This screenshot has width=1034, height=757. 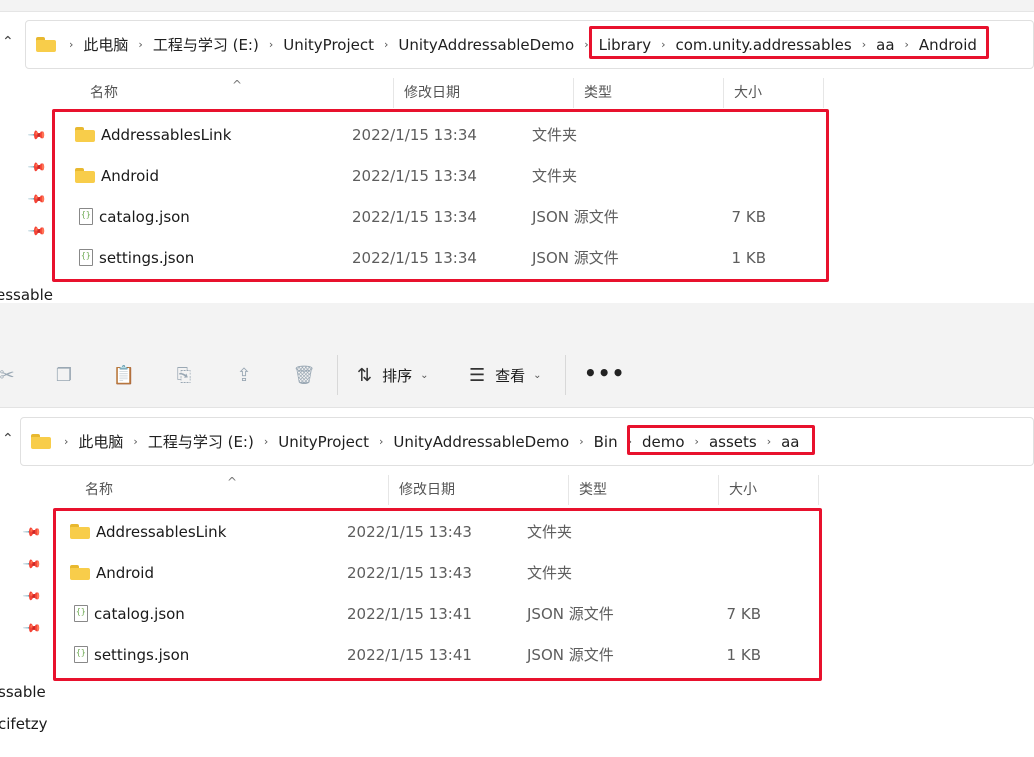 What do you see at coordinates (409, 531) in the screenshot?
I see `file-row: AddressablesLink 2022/1/15 13:43 文件夹` at bounding box center [409, 531].